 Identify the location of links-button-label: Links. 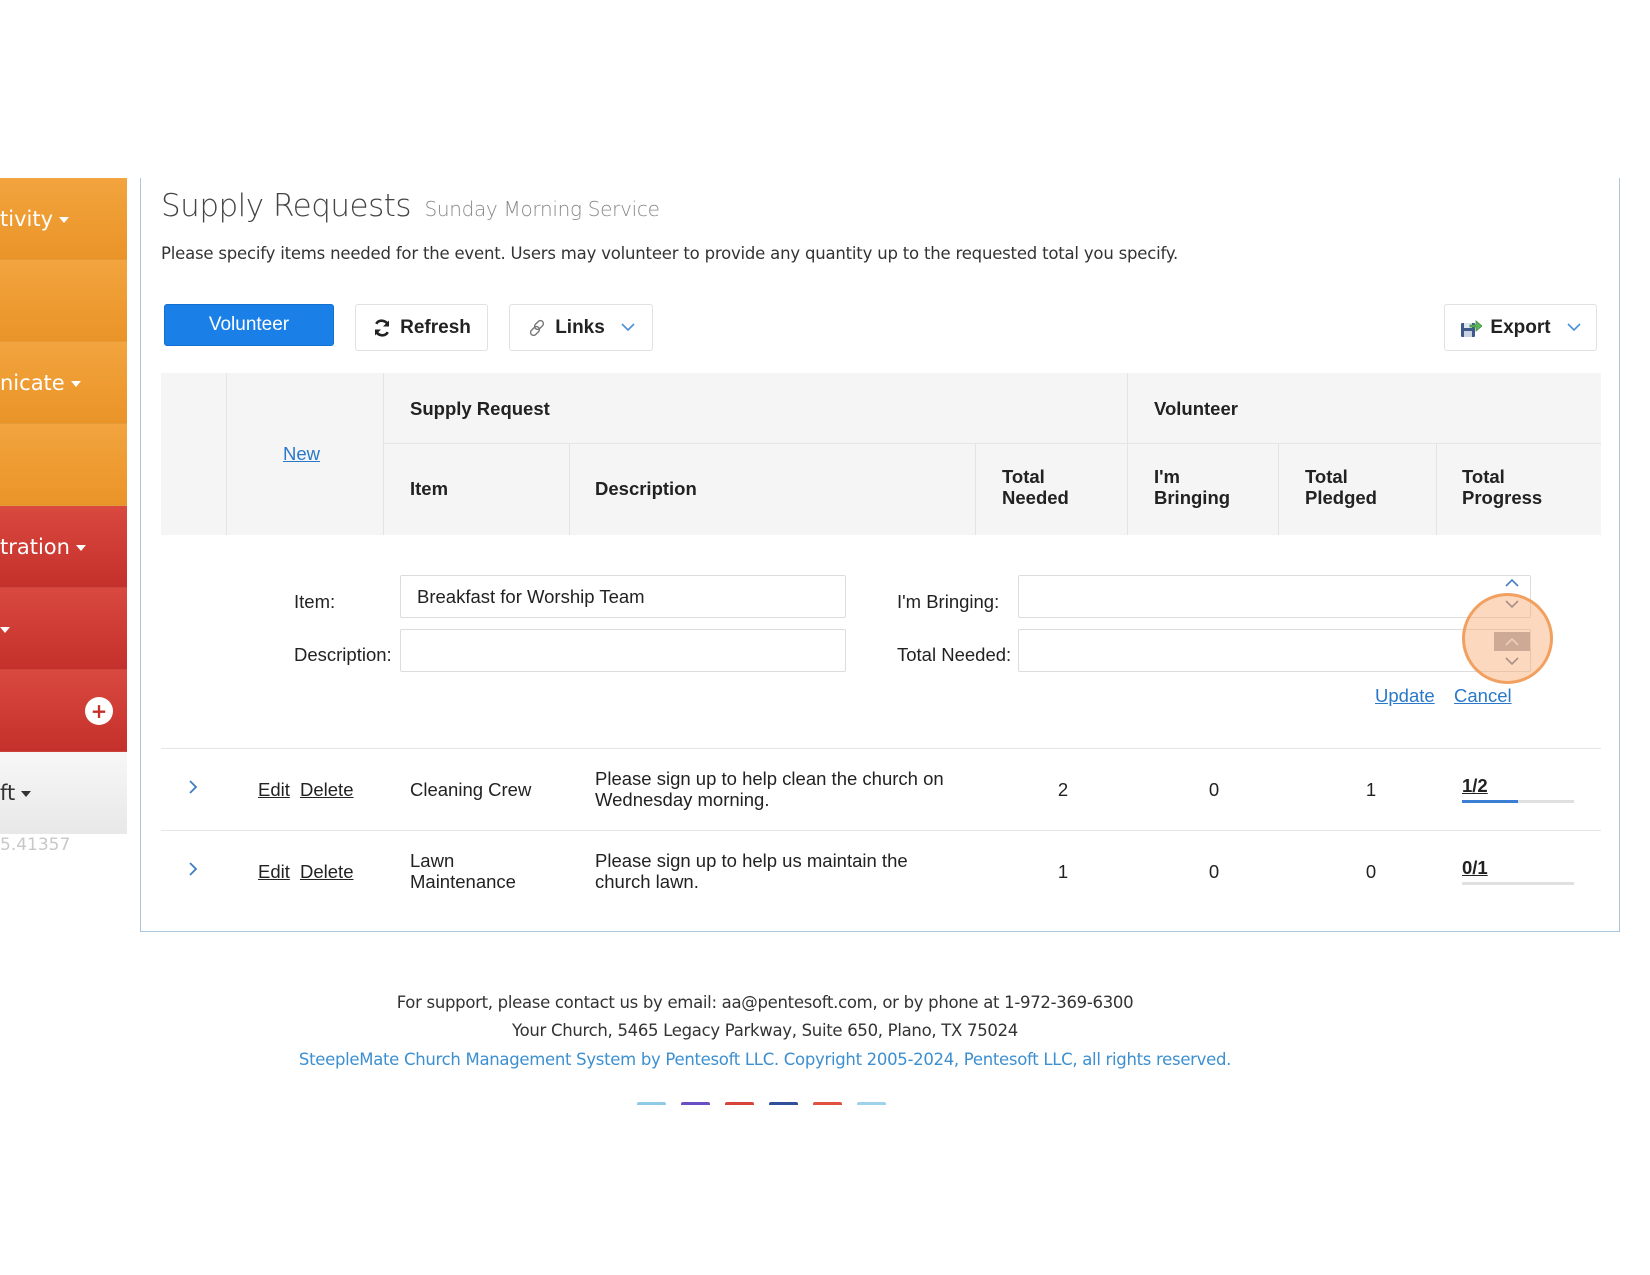
(580, 327).